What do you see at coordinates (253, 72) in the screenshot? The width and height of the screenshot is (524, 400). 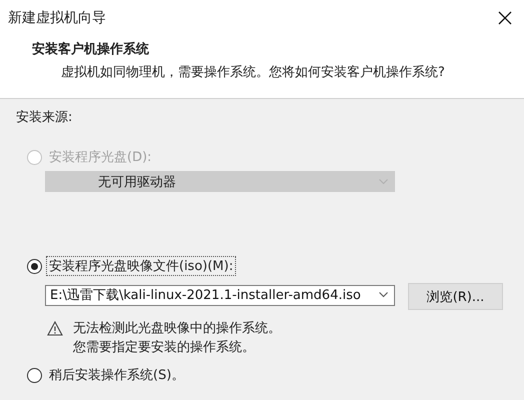 I see `page-description: 虚拟机如同物理机，需要操作系统。您将如何安装客户机操作系统?` at bounding box center [253, 72].